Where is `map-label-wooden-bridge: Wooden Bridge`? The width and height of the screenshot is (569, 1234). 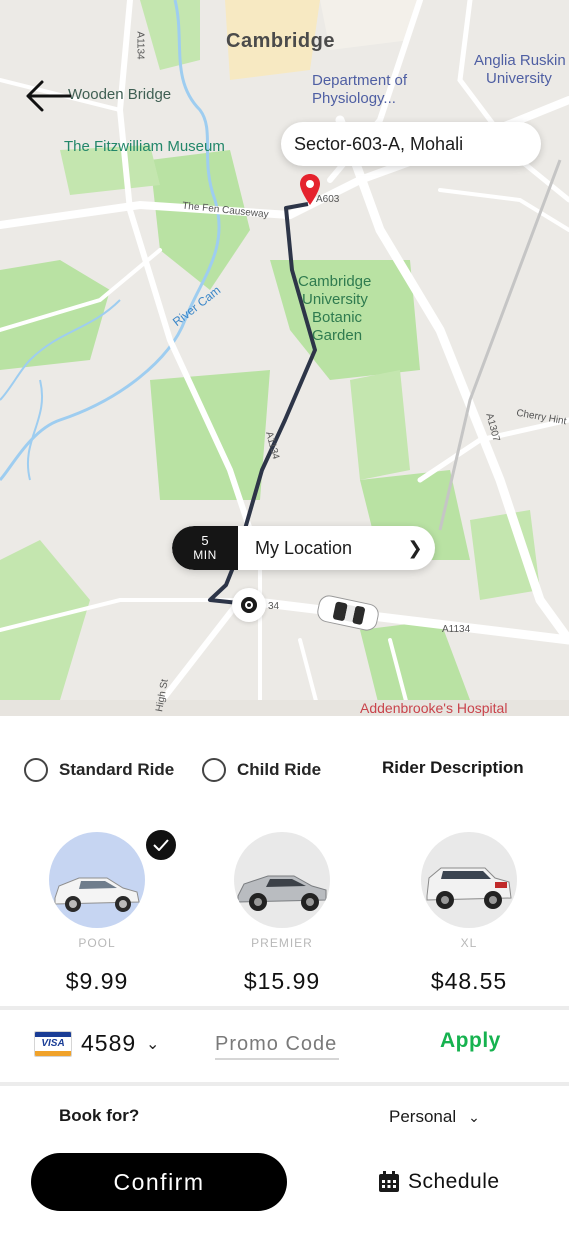
map-label-wooden-bridge: Wooden Bridge is located at coordinates (120, 94).